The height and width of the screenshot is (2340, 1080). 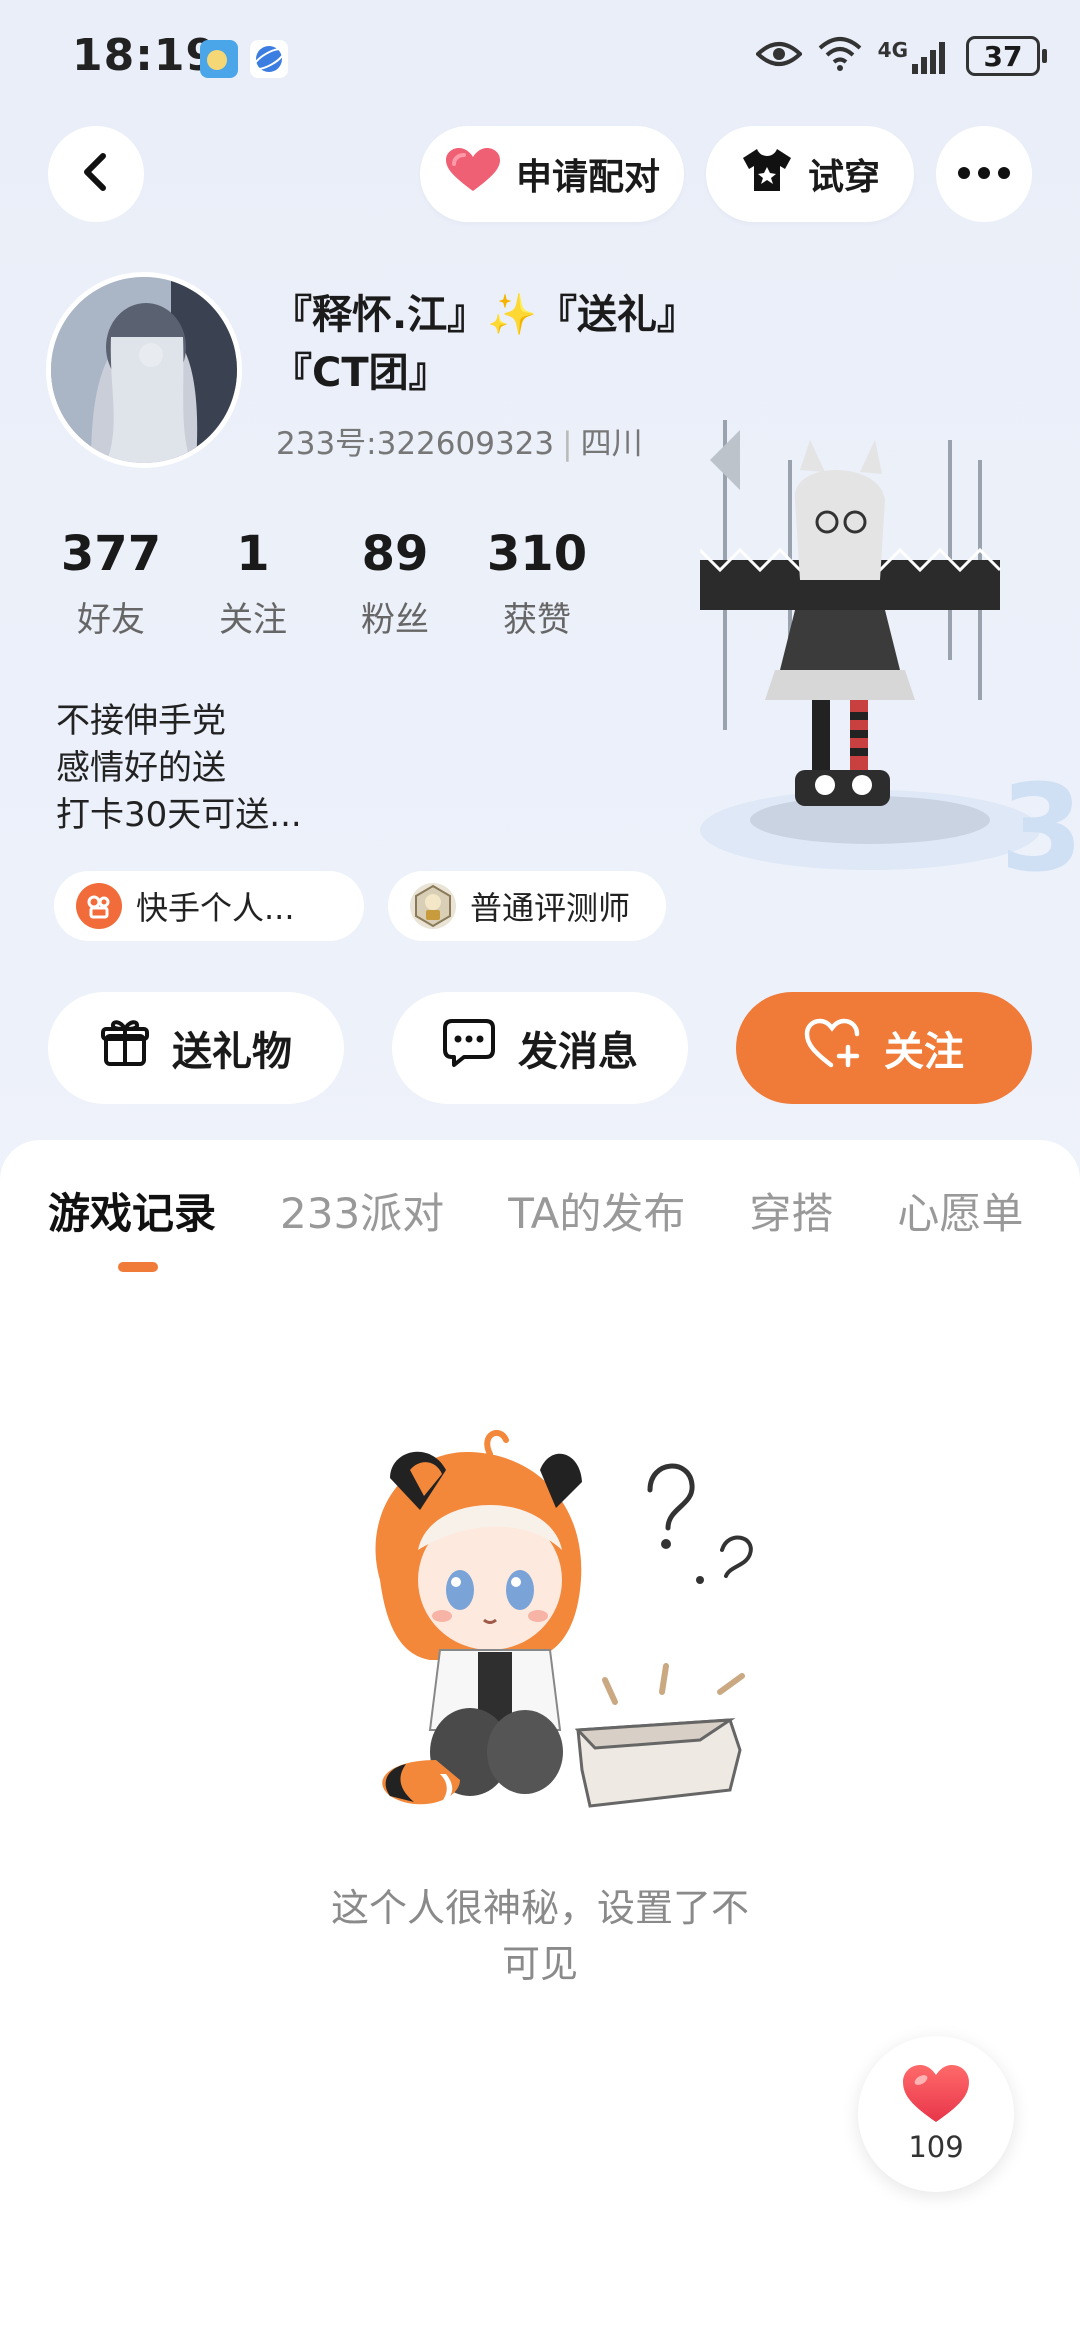 I want to click on display-name: 『释怀.江』✨『送礼』 『CT团』, so click(x=484, y=344).